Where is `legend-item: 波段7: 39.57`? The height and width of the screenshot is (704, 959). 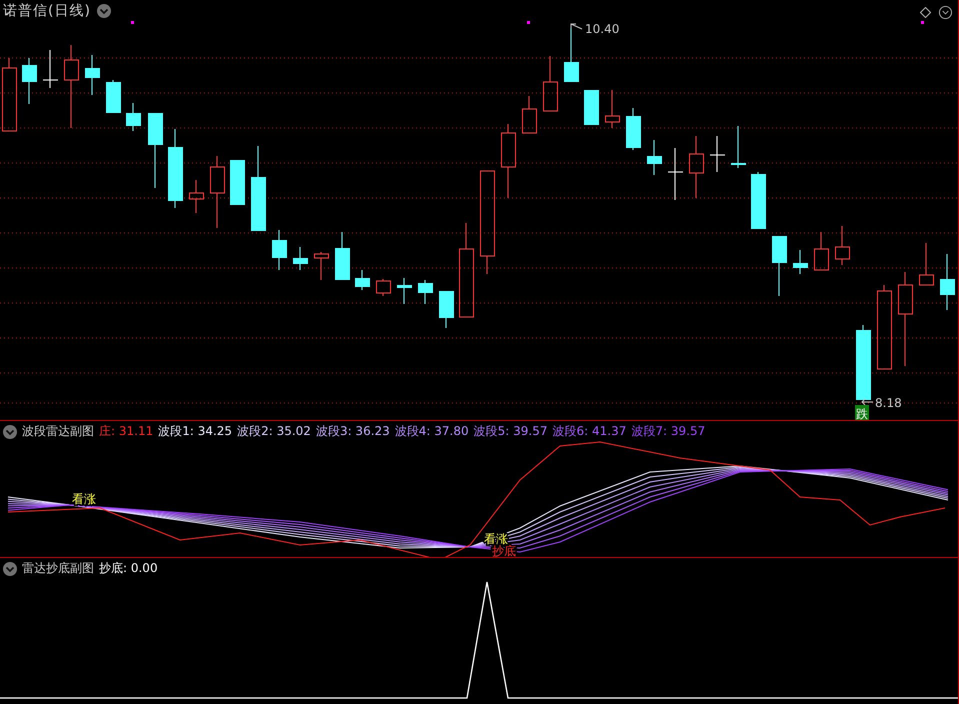
legend-item: 波段7: 39.57 is located at coordinates (668, 431).